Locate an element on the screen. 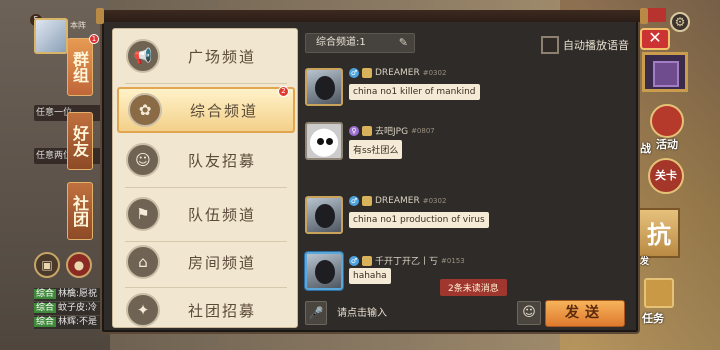  bag-icon: ▣ is located at coordinates (47, 265).